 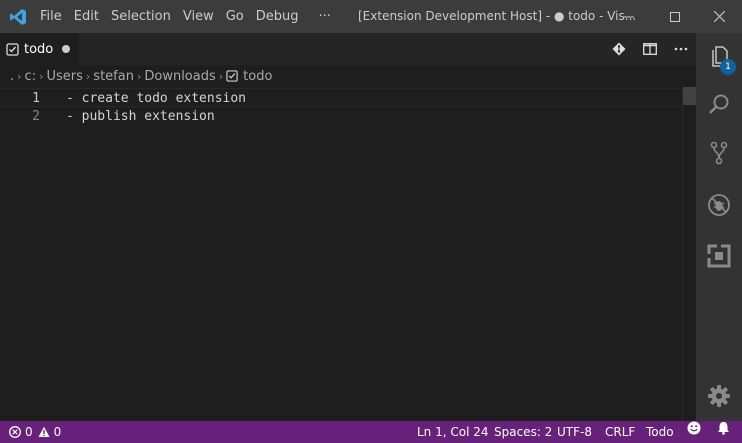 I want to click on tab-todo: todo, so click(x=39, y=49).